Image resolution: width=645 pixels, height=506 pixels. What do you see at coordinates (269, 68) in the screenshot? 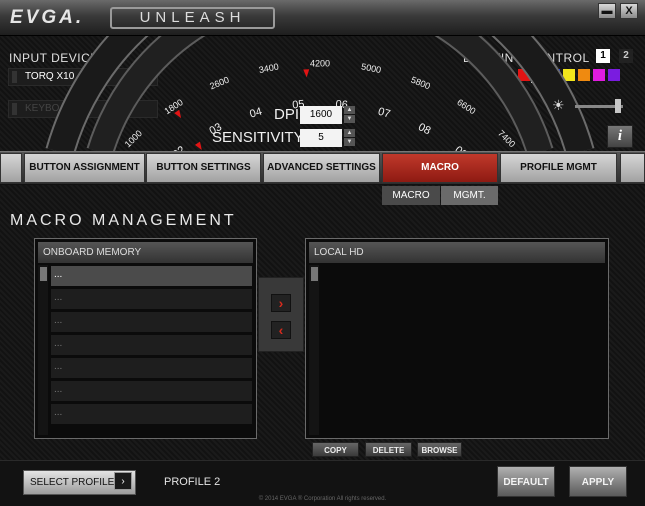
I see `dpi-scale-label: 3400` at bounding box center [269, 68].